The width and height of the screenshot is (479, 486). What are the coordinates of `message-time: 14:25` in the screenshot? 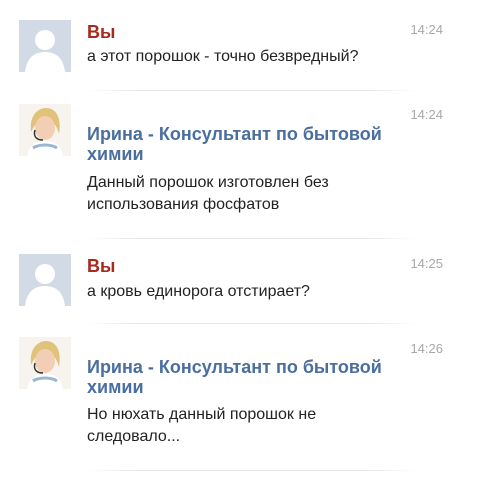 It's located at (426, 263).